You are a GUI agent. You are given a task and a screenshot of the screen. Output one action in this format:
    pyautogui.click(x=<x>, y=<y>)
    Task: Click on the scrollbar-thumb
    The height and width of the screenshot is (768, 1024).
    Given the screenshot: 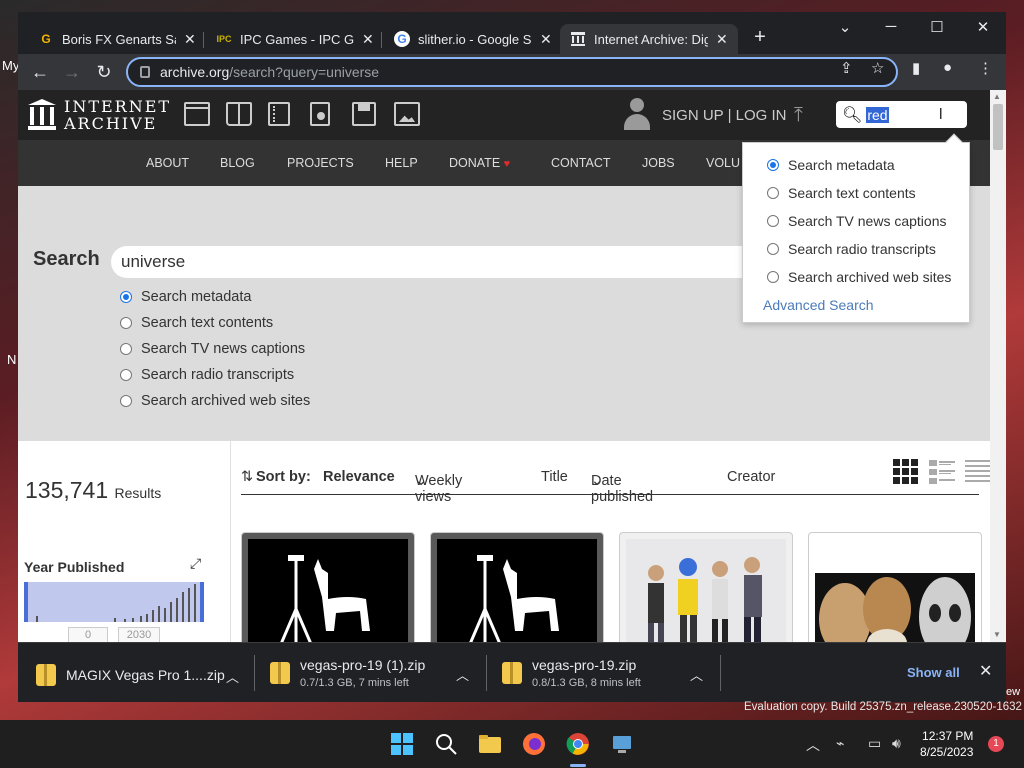 What is the action you would take?
    pyautogui.click(x=998, y=127)
    